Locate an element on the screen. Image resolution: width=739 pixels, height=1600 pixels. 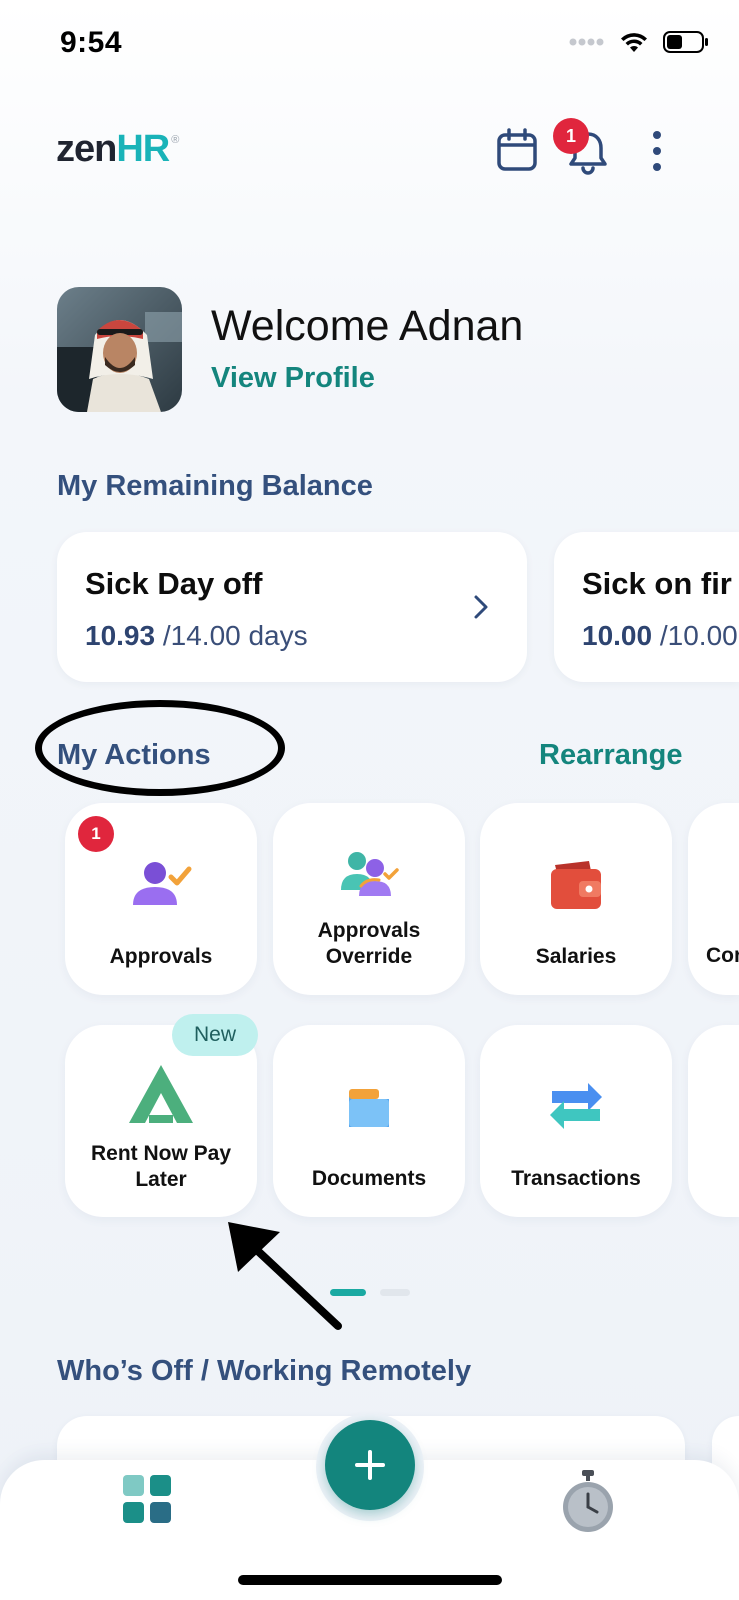
home-indicator is located at coordinates (370, 1580).